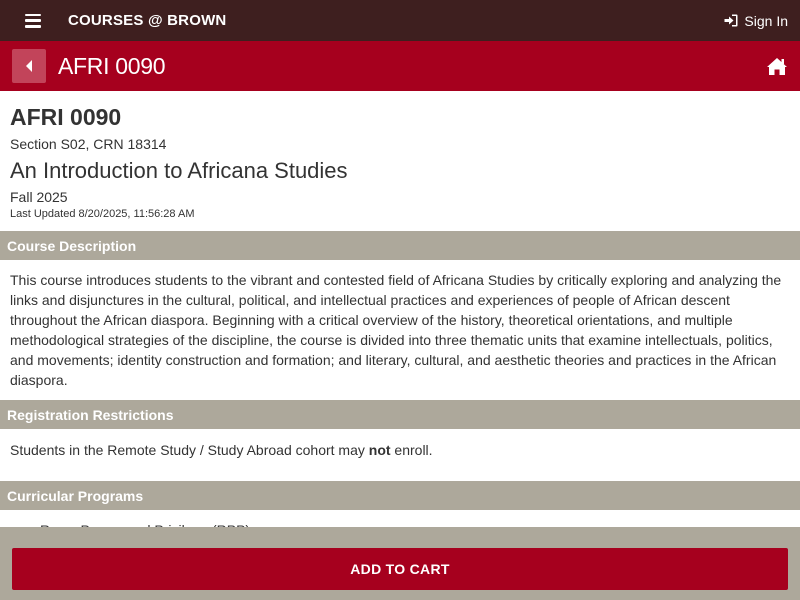 This screenshot has height=600, width=800. I want to click on sign-in-button: Sign In, so click(756, 21).